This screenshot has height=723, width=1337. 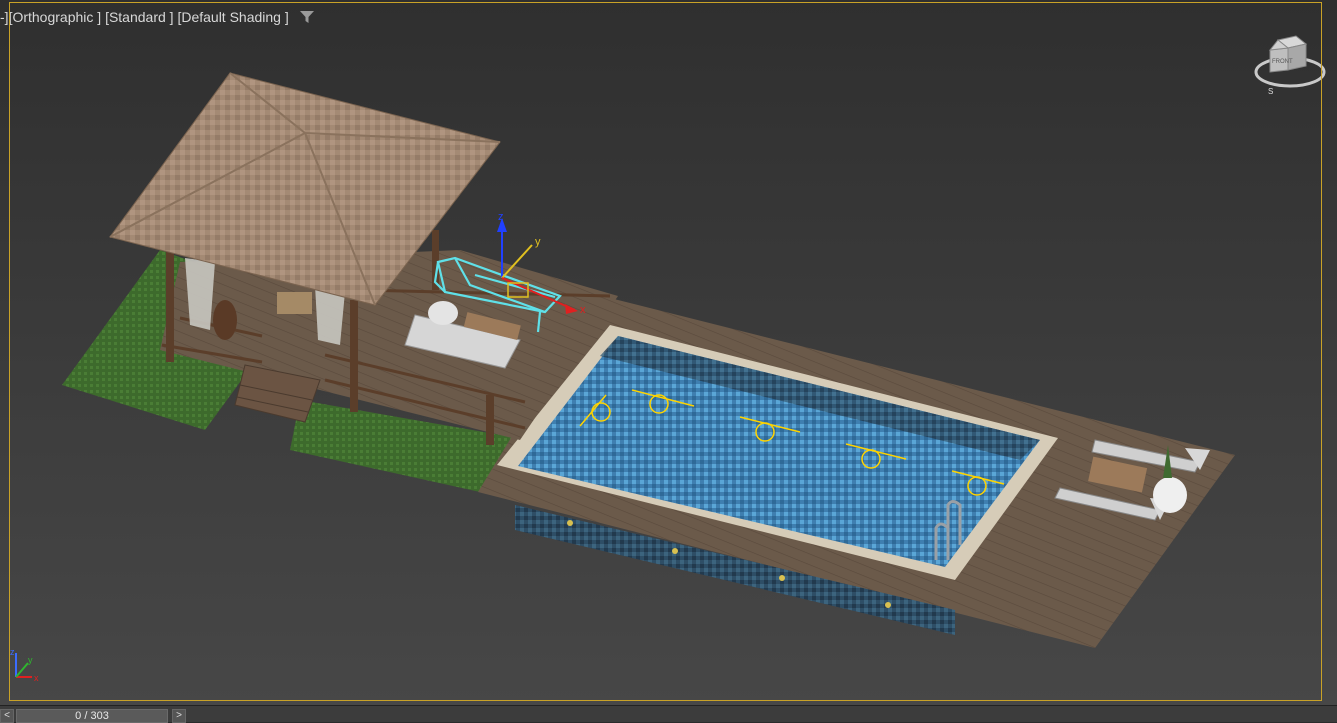 What do you see at coordinates (501, 217) in the screenshot?
I see `gizmo-z-label: z` at bounding box center [501, 217].